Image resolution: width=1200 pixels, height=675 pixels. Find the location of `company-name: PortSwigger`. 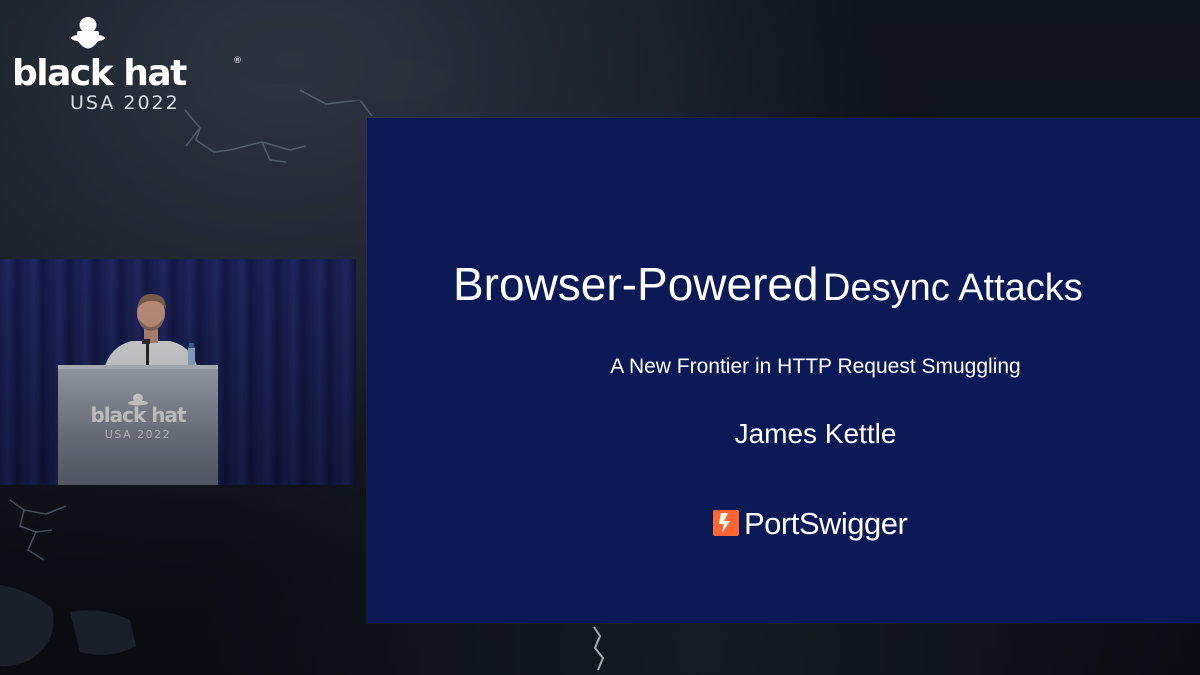

company-name: PortSwigger is located at coordinates (826, 523).